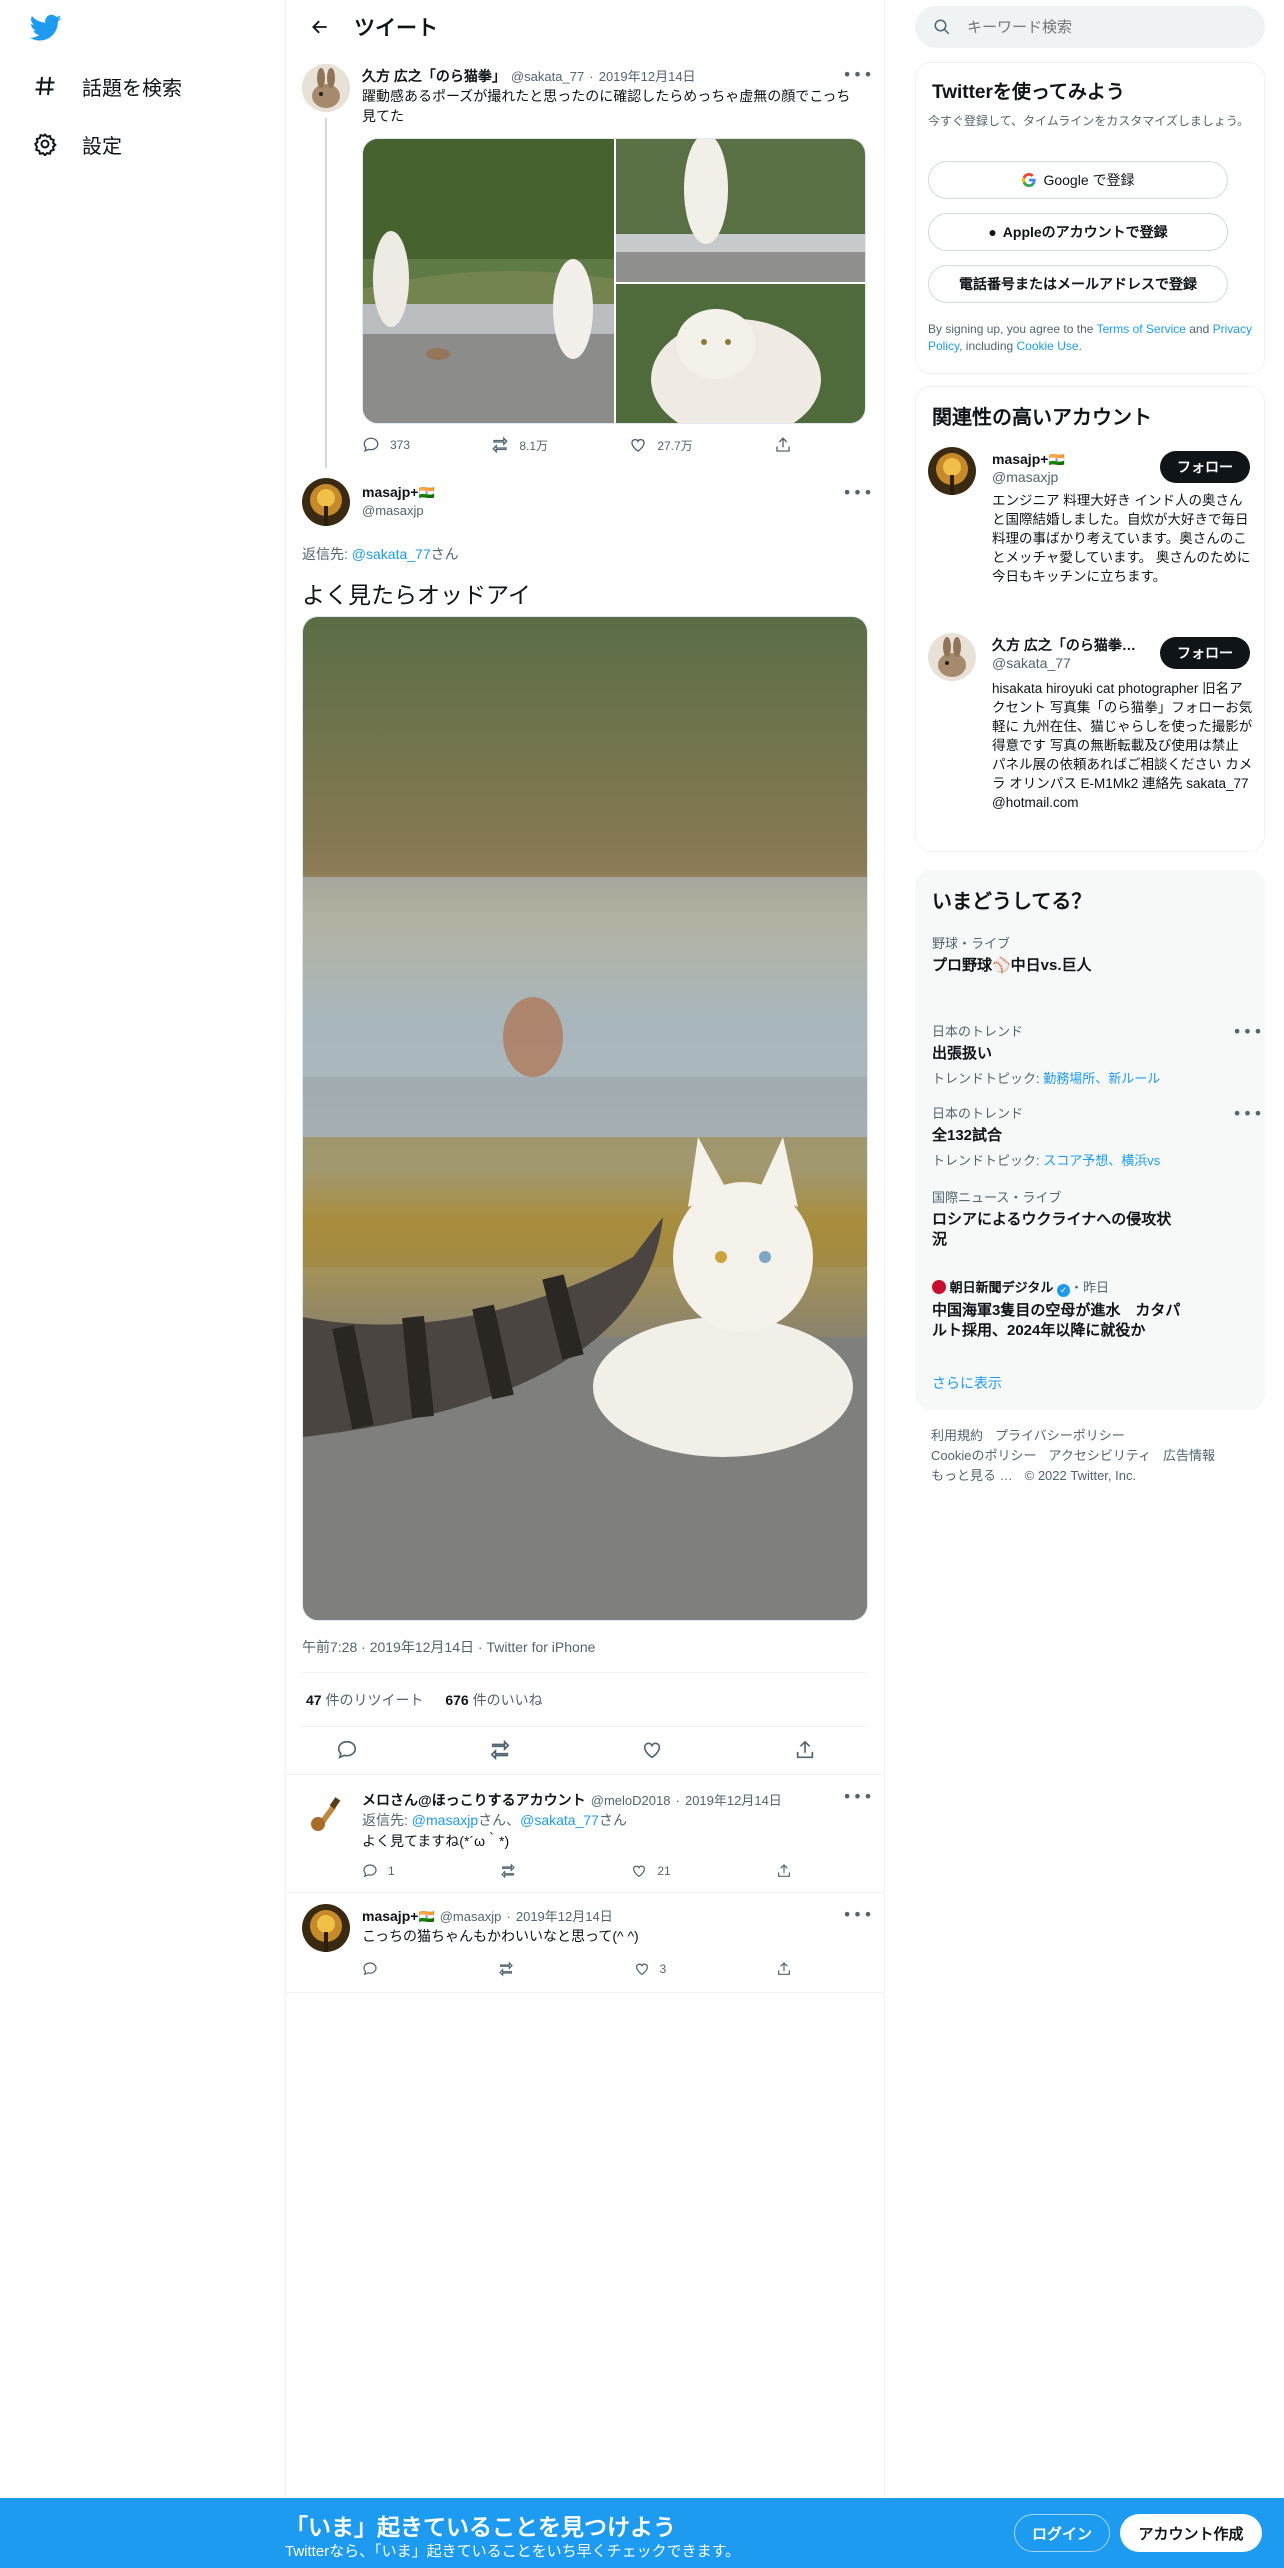 This screenshot has height=2568, width=1284. I want to click on login-button: ログイン, so click(1062, 2533).